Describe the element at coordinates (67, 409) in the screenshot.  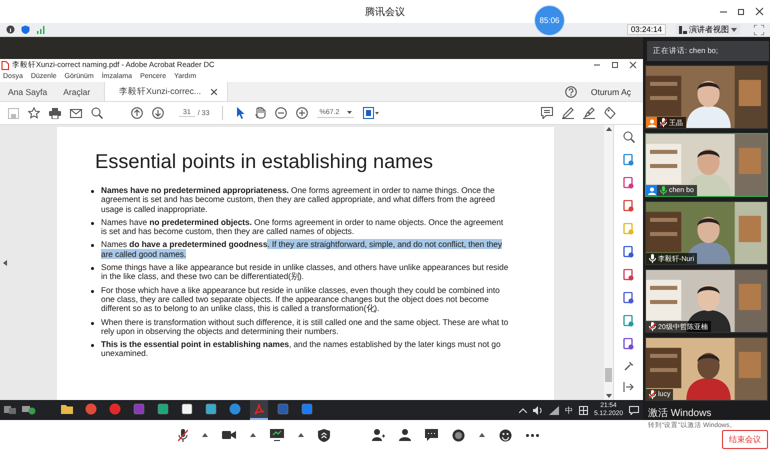
I see `folder-icon` at that location.